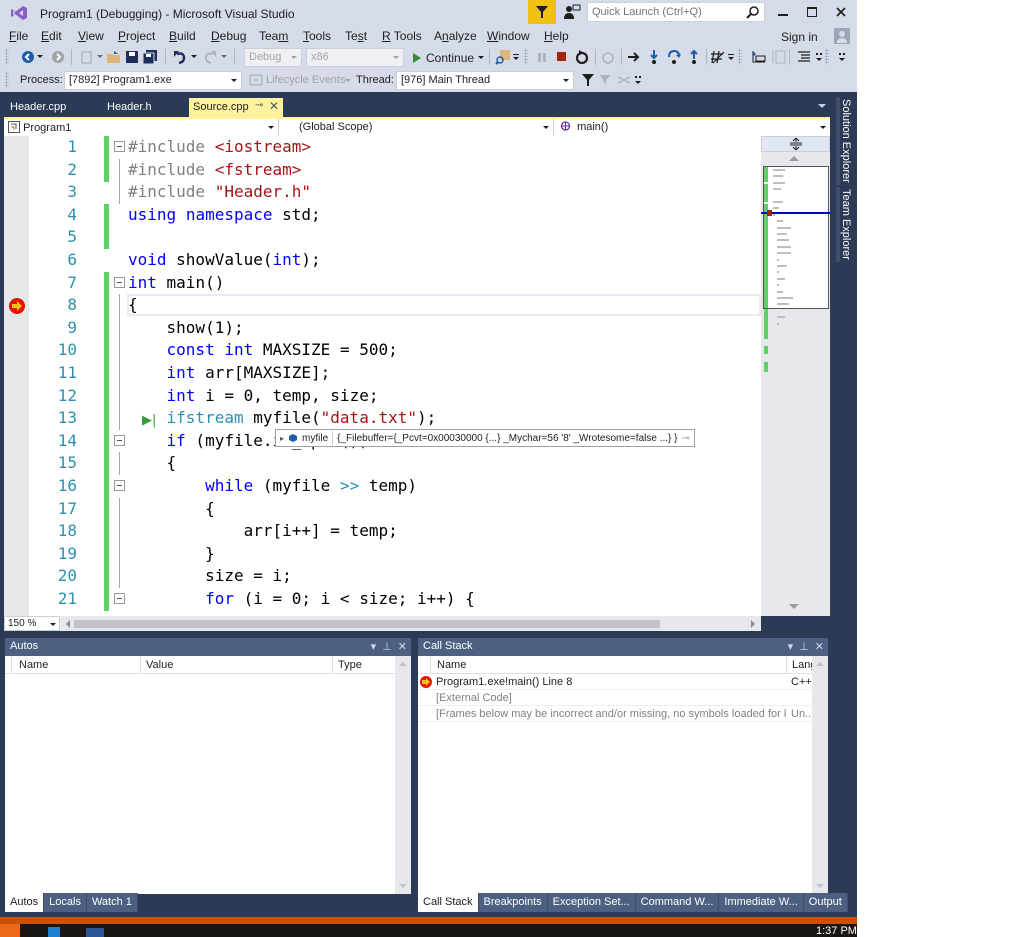 The height and width of the screenshot is (937, 1024). I want to click on code-text: int main(), so click(176, 283).